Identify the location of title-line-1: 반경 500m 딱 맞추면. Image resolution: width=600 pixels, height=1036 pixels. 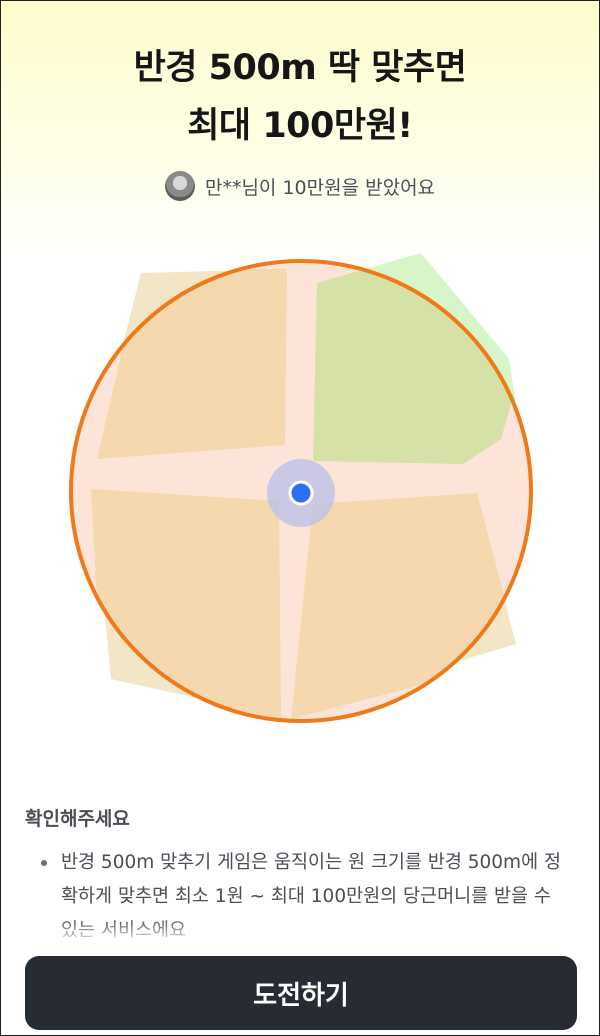
(300, 68).